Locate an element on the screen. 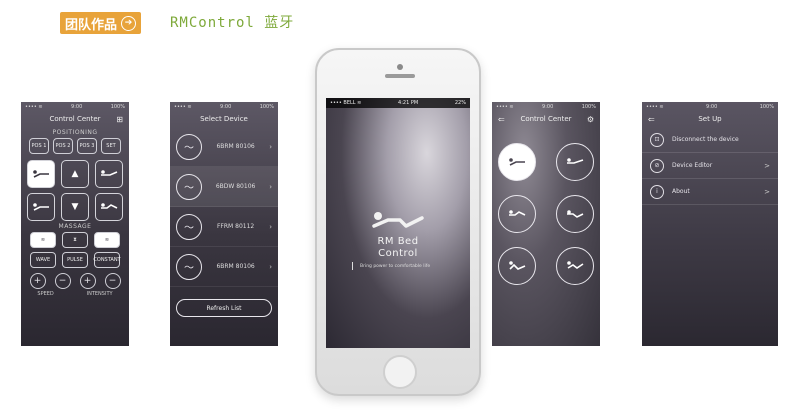  app-name: RM Bed Control is located at coordinates (398, 248).